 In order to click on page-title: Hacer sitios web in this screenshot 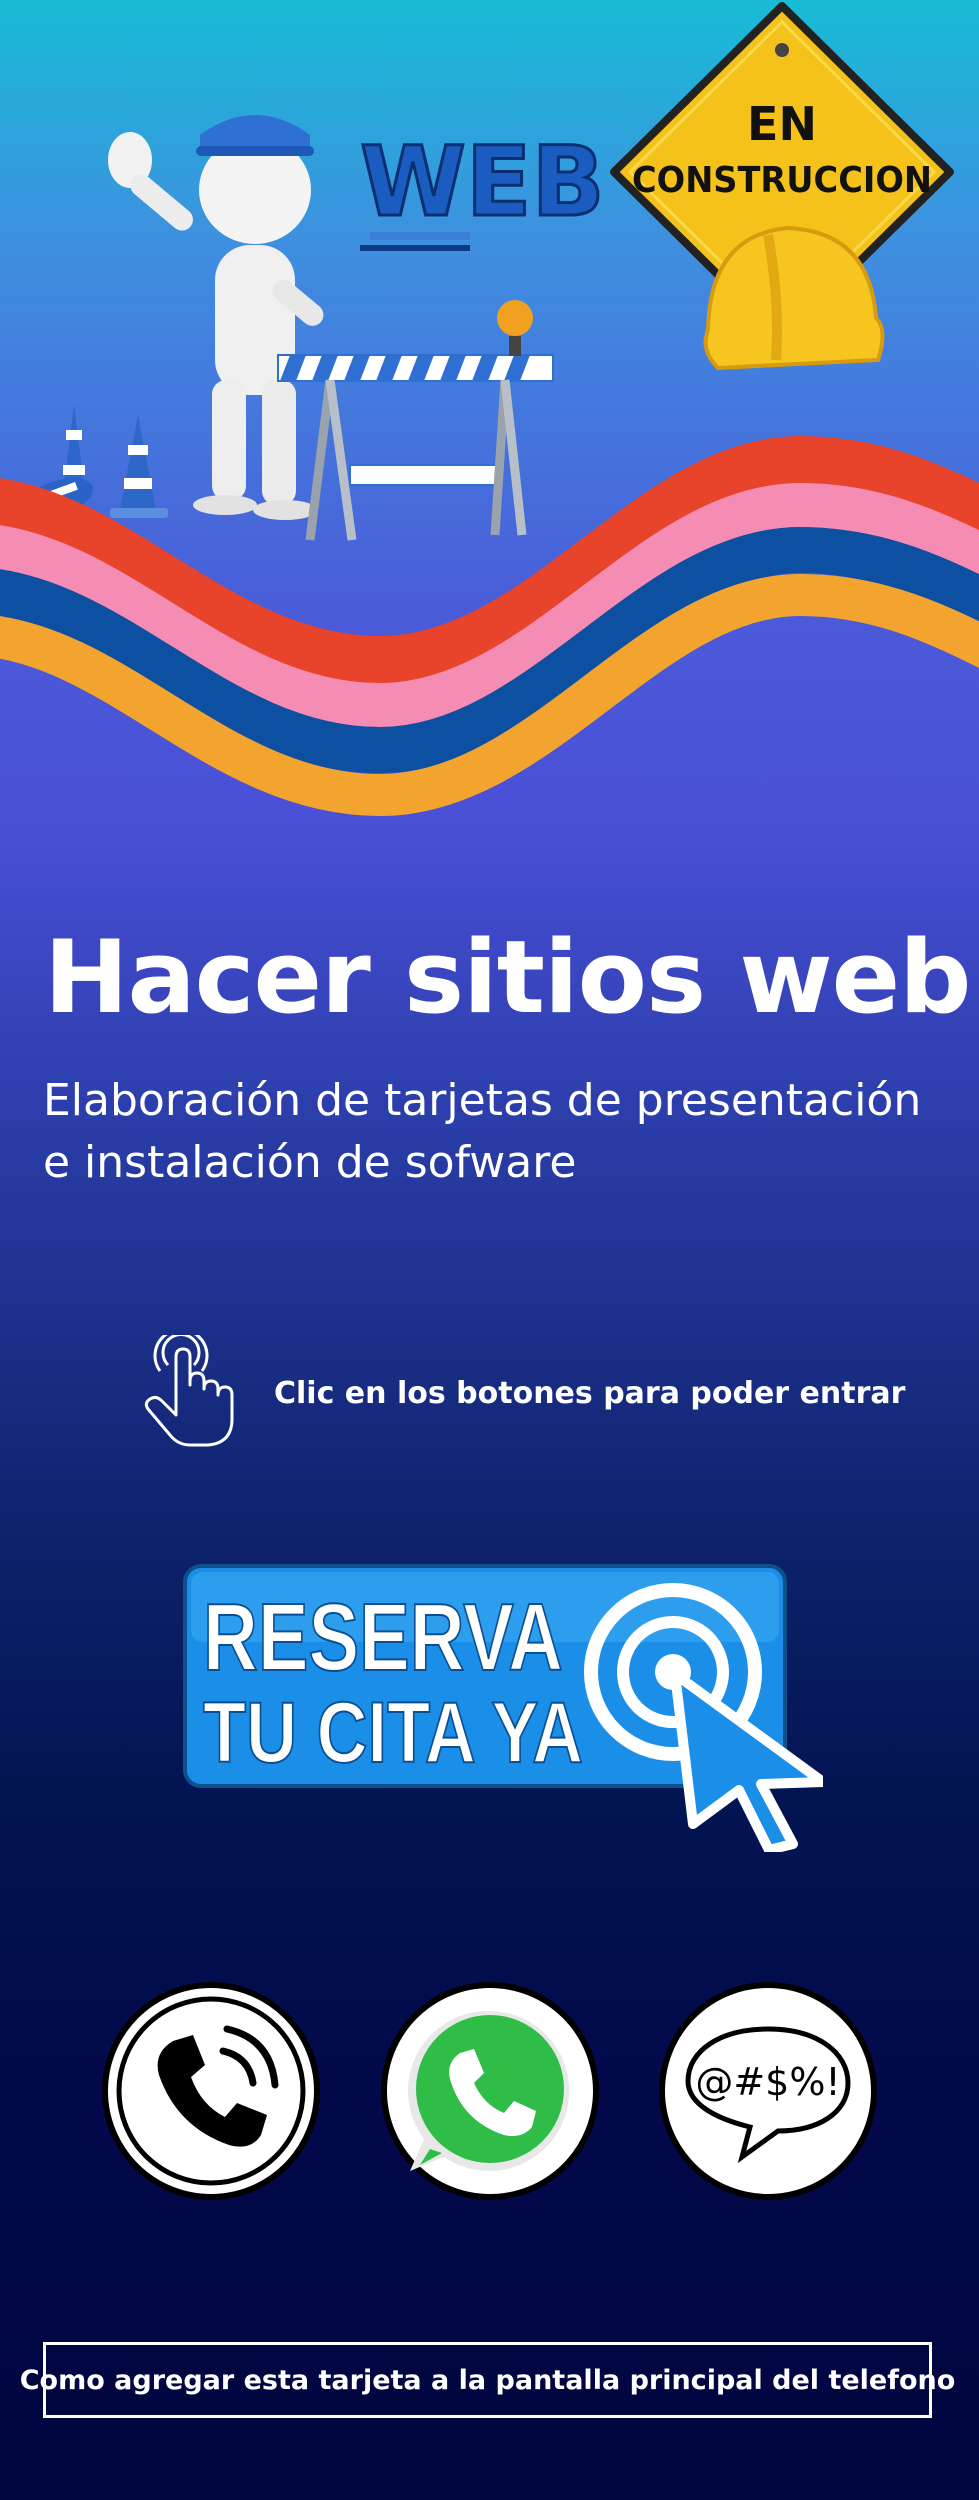, I will do `click(507, 977)`.